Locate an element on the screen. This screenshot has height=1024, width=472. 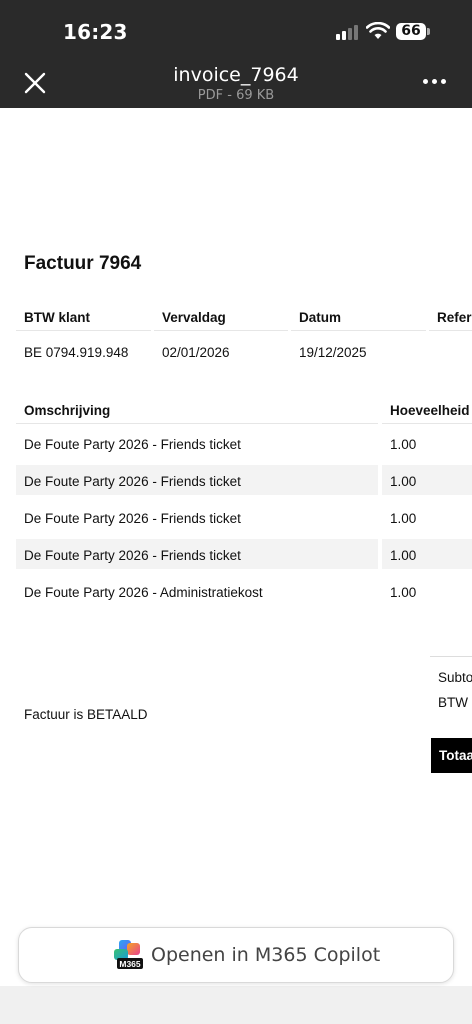
meta-value-date: 19/12/2025 is located at coordinates (333, 352).